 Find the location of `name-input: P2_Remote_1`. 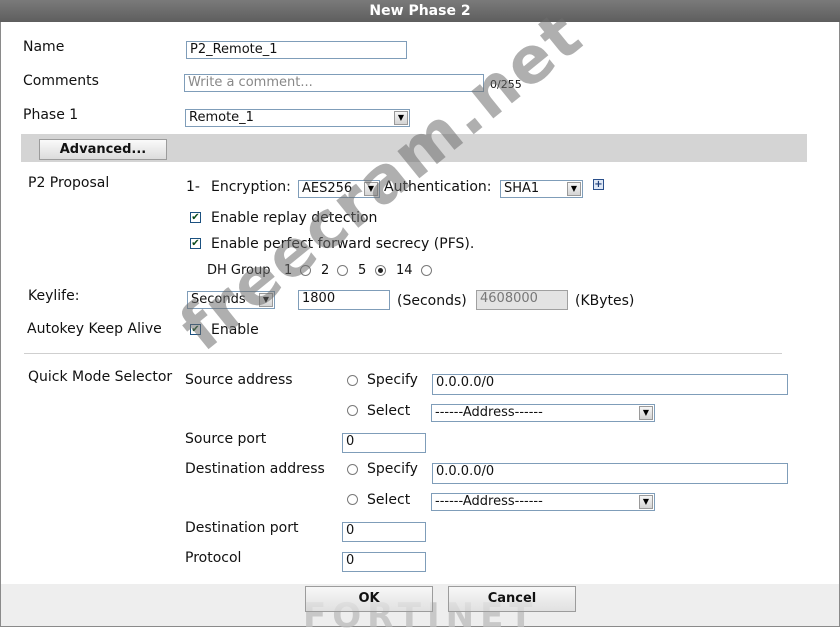

name-input: P2_Remote_1 is located at coordinates (296, 50).